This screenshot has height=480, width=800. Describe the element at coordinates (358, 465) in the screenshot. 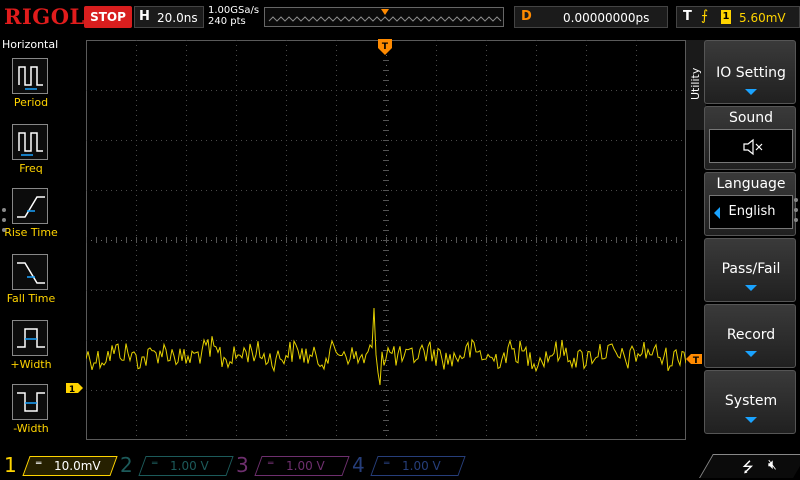

I see `channel4-number: 4` at that location.